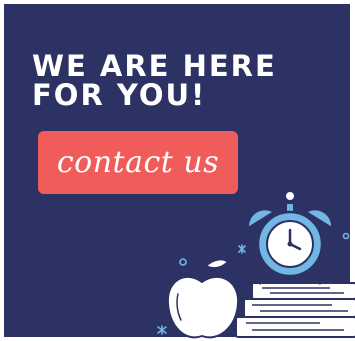  Describe the element at coordinates (154, 80) in the screenshot. I see `headline: WE ARE HERE FOR YOU!` at that location.